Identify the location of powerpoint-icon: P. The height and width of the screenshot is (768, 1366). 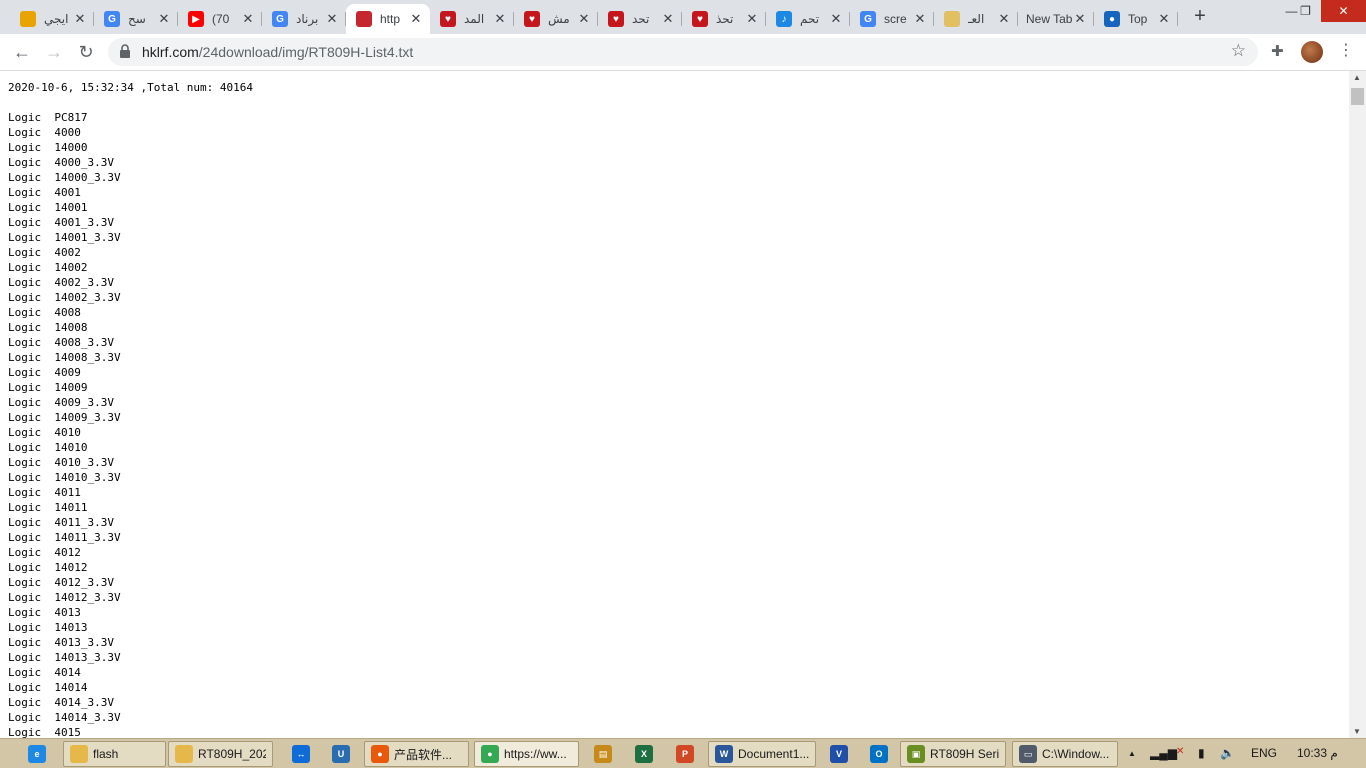
(685, 754).